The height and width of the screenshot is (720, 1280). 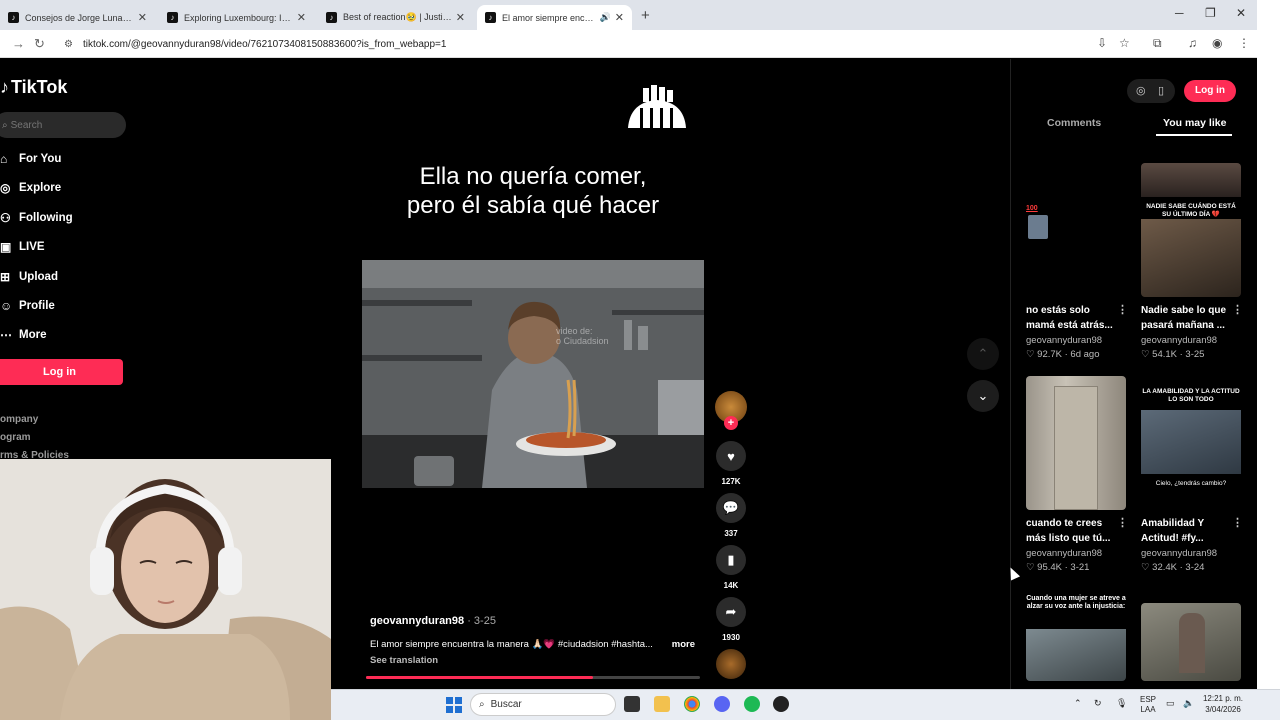 What do you see at coordinates (236, 17) in the screenshot?
I see `browser-tab-2: ♪ Exploring Luxembourg: Insights ✕` at bounding box center [236, 17].